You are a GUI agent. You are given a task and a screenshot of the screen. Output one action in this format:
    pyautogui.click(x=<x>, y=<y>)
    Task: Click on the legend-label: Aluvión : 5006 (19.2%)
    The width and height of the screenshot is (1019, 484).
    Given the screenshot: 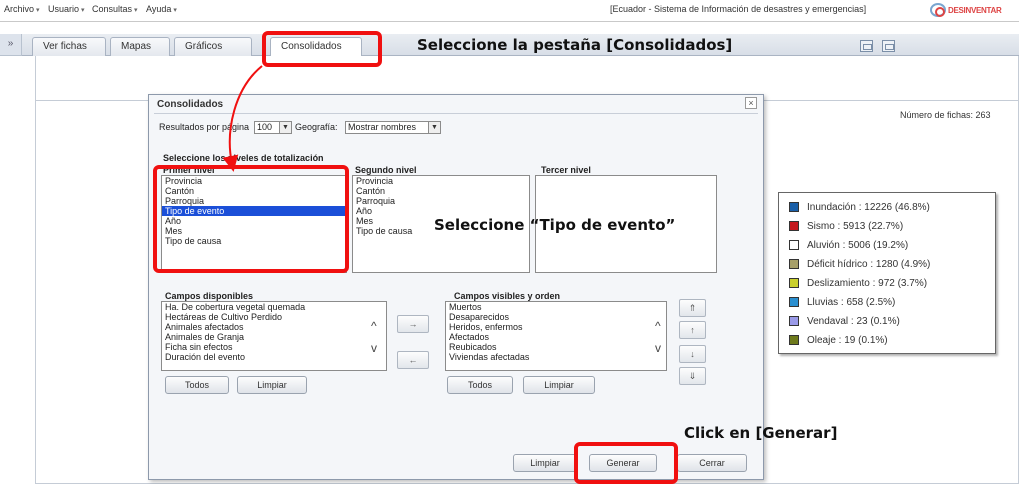 What is the action you would take?
    pyautogui.click(x=858, y=245)
    